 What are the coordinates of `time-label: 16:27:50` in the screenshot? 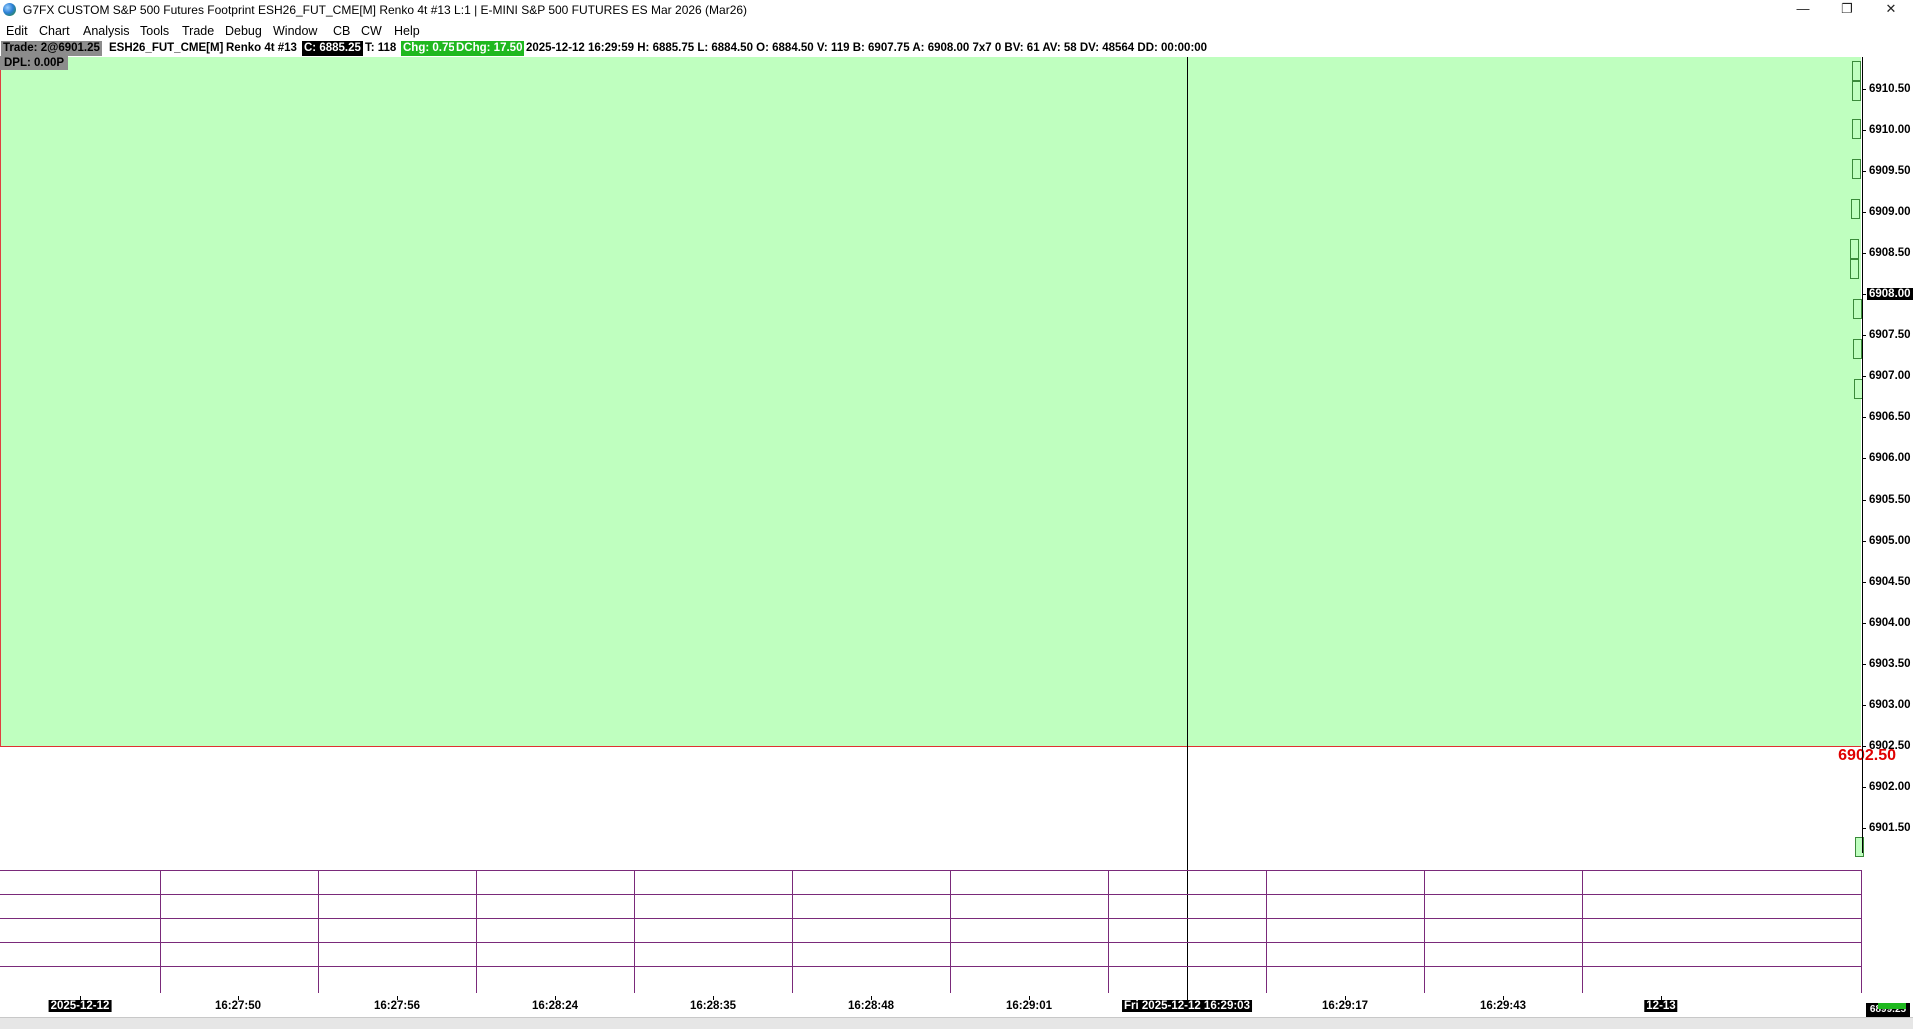 It's located at (238, 1006).